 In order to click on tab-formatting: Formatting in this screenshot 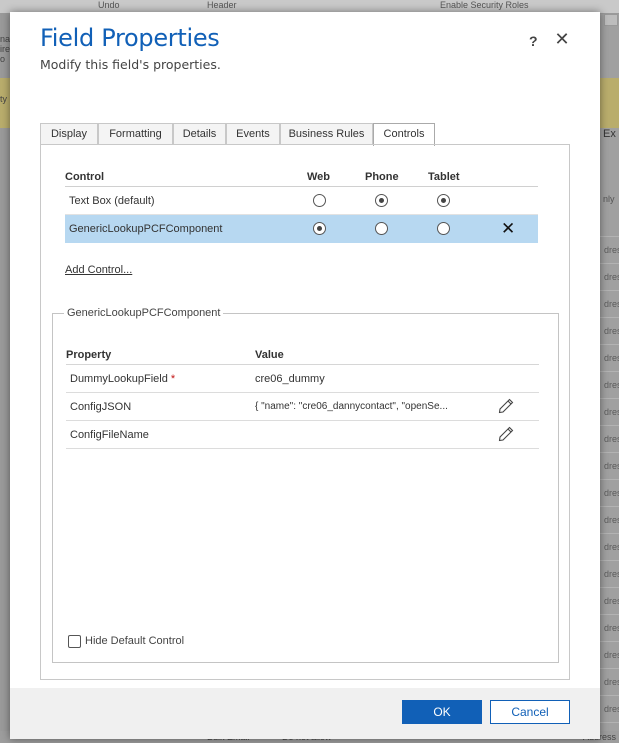, I will do `click(135, 134)`.